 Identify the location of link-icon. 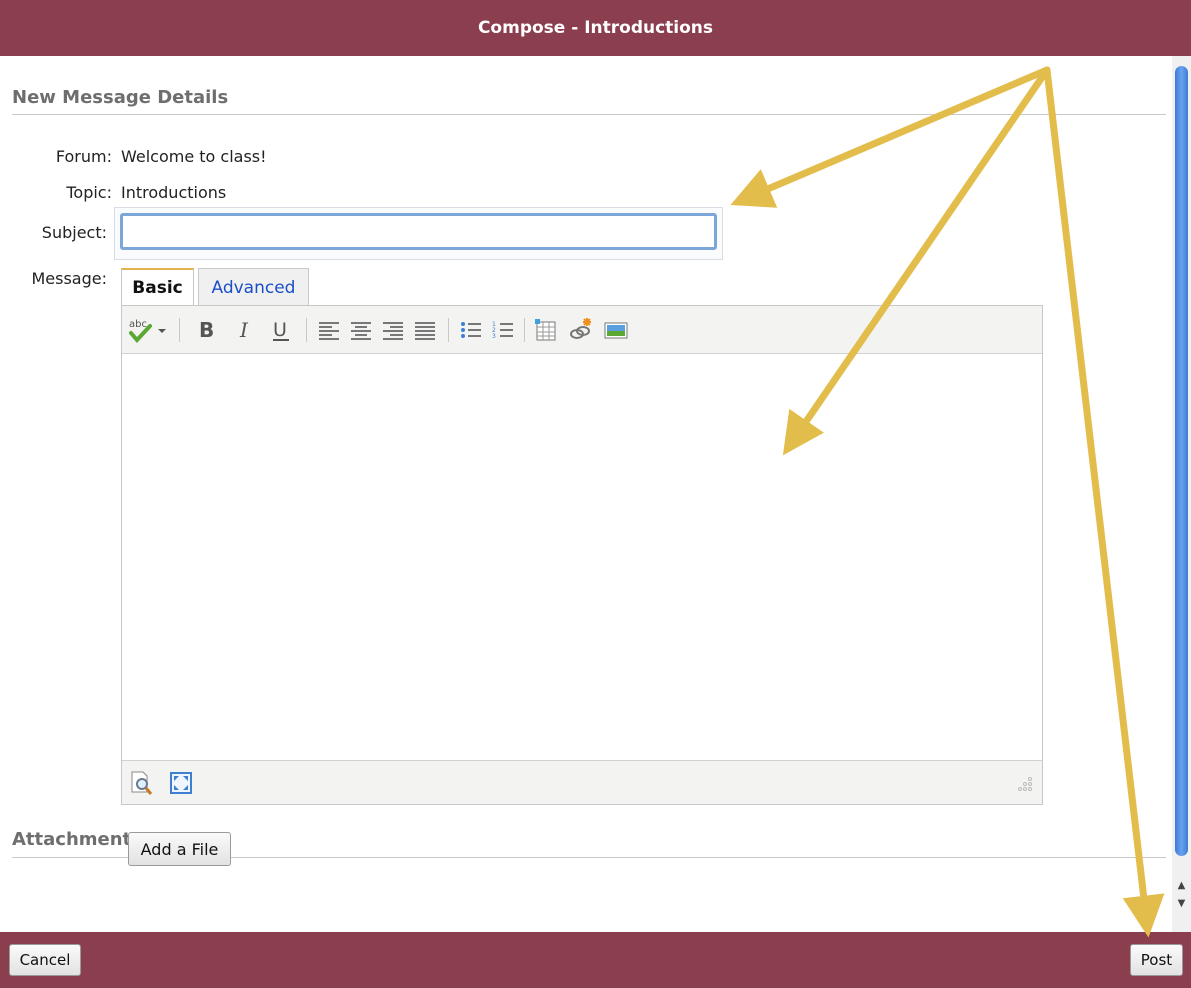
(581, 330).